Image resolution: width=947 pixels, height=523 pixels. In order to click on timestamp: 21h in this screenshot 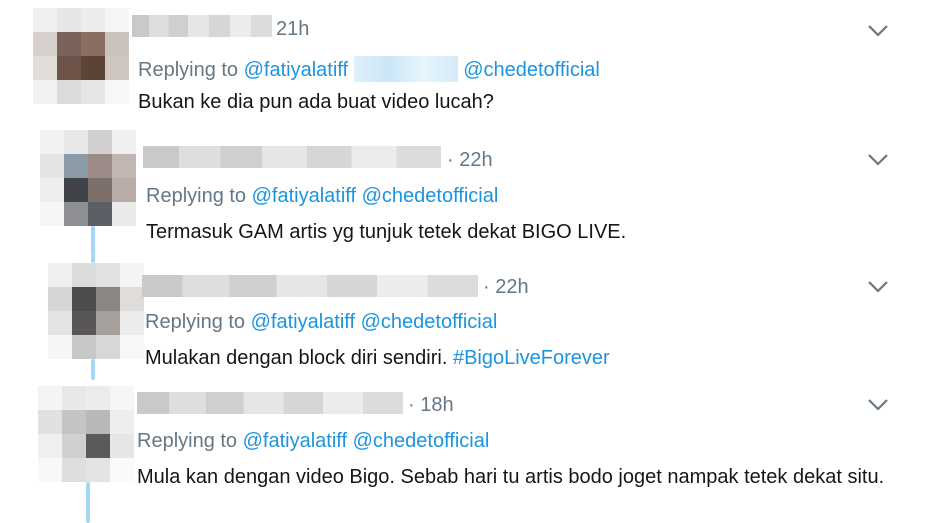, I will do `click(292, 29)`.